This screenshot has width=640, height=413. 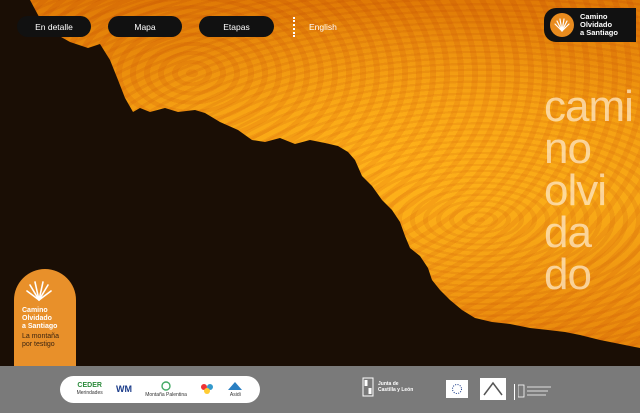 I want to click on junta-castilla-leon-logo: Junta de Castilla y León, so click(x=387, y=387).